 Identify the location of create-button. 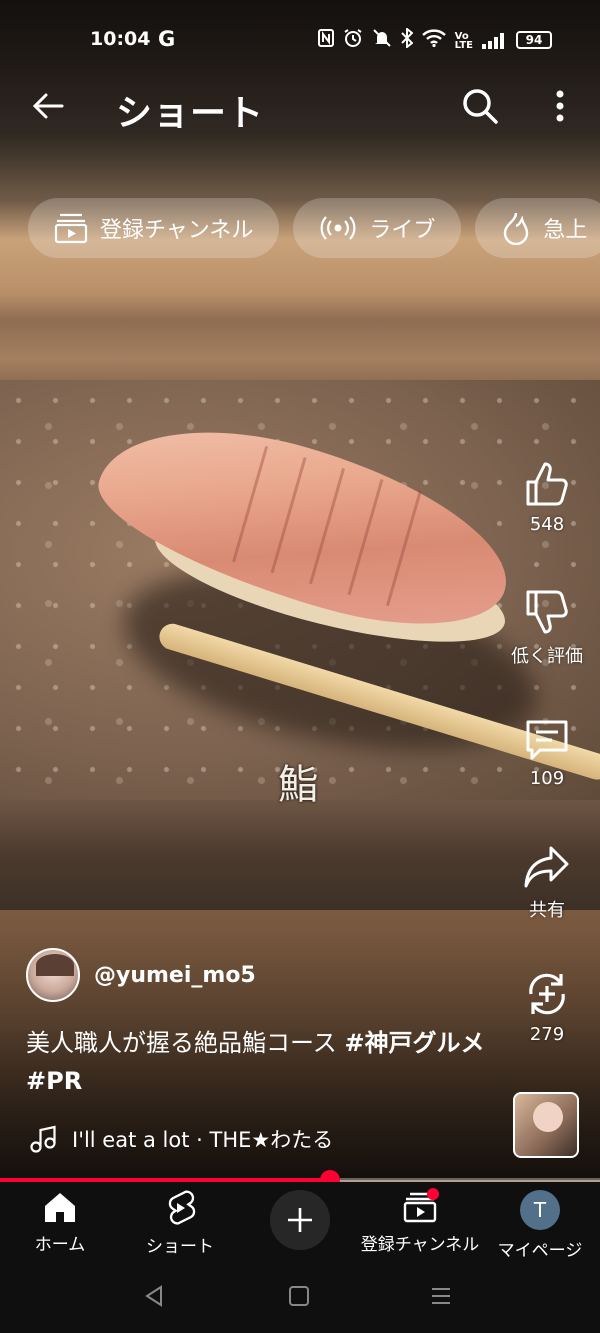
(300, 1220).